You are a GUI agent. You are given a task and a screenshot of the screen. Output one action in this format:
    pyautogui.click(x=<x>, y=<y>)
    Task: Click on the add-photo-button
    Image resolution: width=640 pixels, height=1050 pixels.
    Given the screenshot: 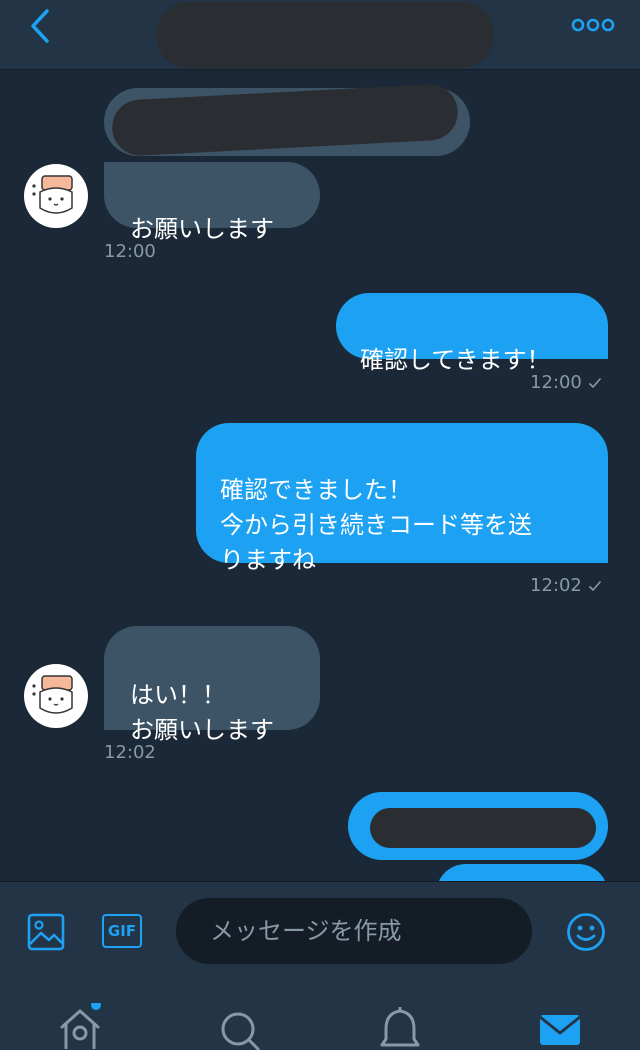 What is the action you would take?
    pyautogui.click(x=46, y=932)
    